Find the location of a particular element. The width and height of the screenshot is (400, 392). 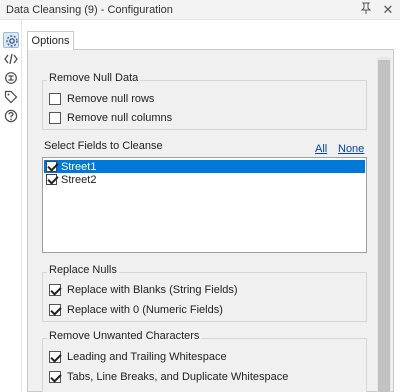

remove-null-rows-option: Remove null rows is located at coordinates (101, 99).